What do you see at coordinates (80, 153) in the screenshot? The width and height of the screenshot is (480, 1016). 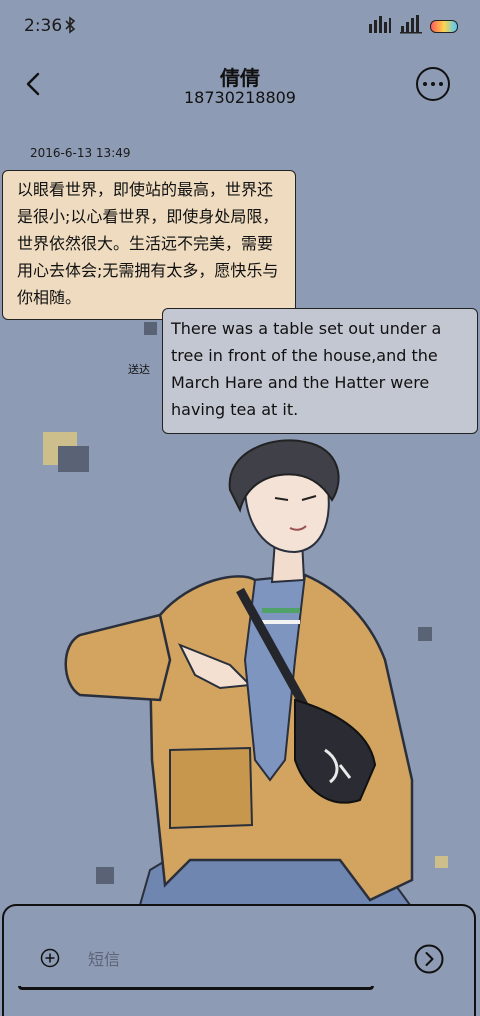 I see `message-timestamp: 2016-6-13 13:49` at bounding box center [80, 153].